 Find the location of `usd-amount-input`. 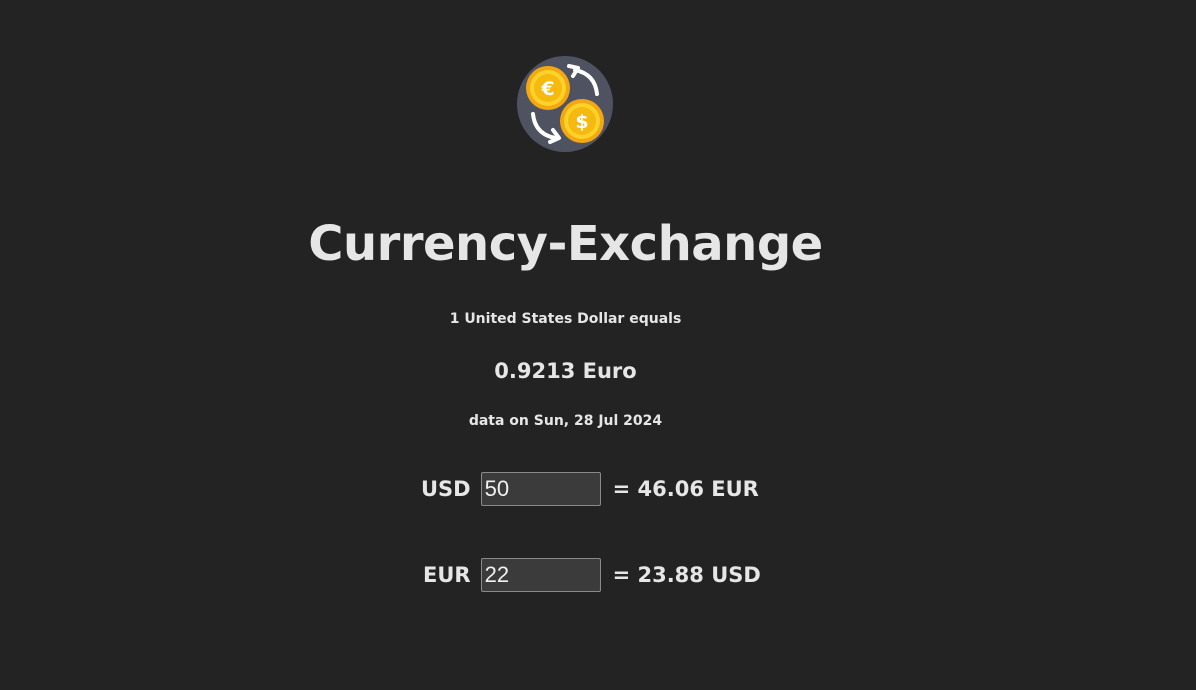

usd-amount-input is located at coordinates (540, 489).